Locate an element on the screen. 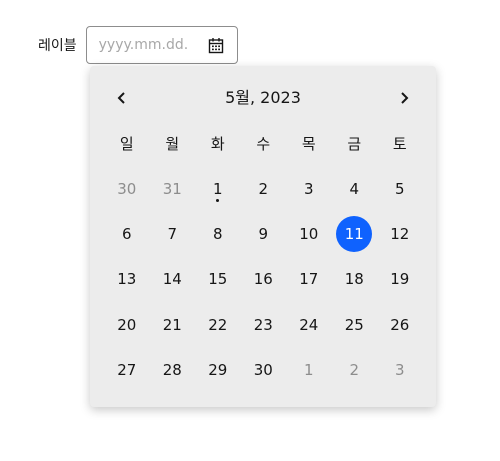  day-number: 31 is located at coordinates (172, 188).